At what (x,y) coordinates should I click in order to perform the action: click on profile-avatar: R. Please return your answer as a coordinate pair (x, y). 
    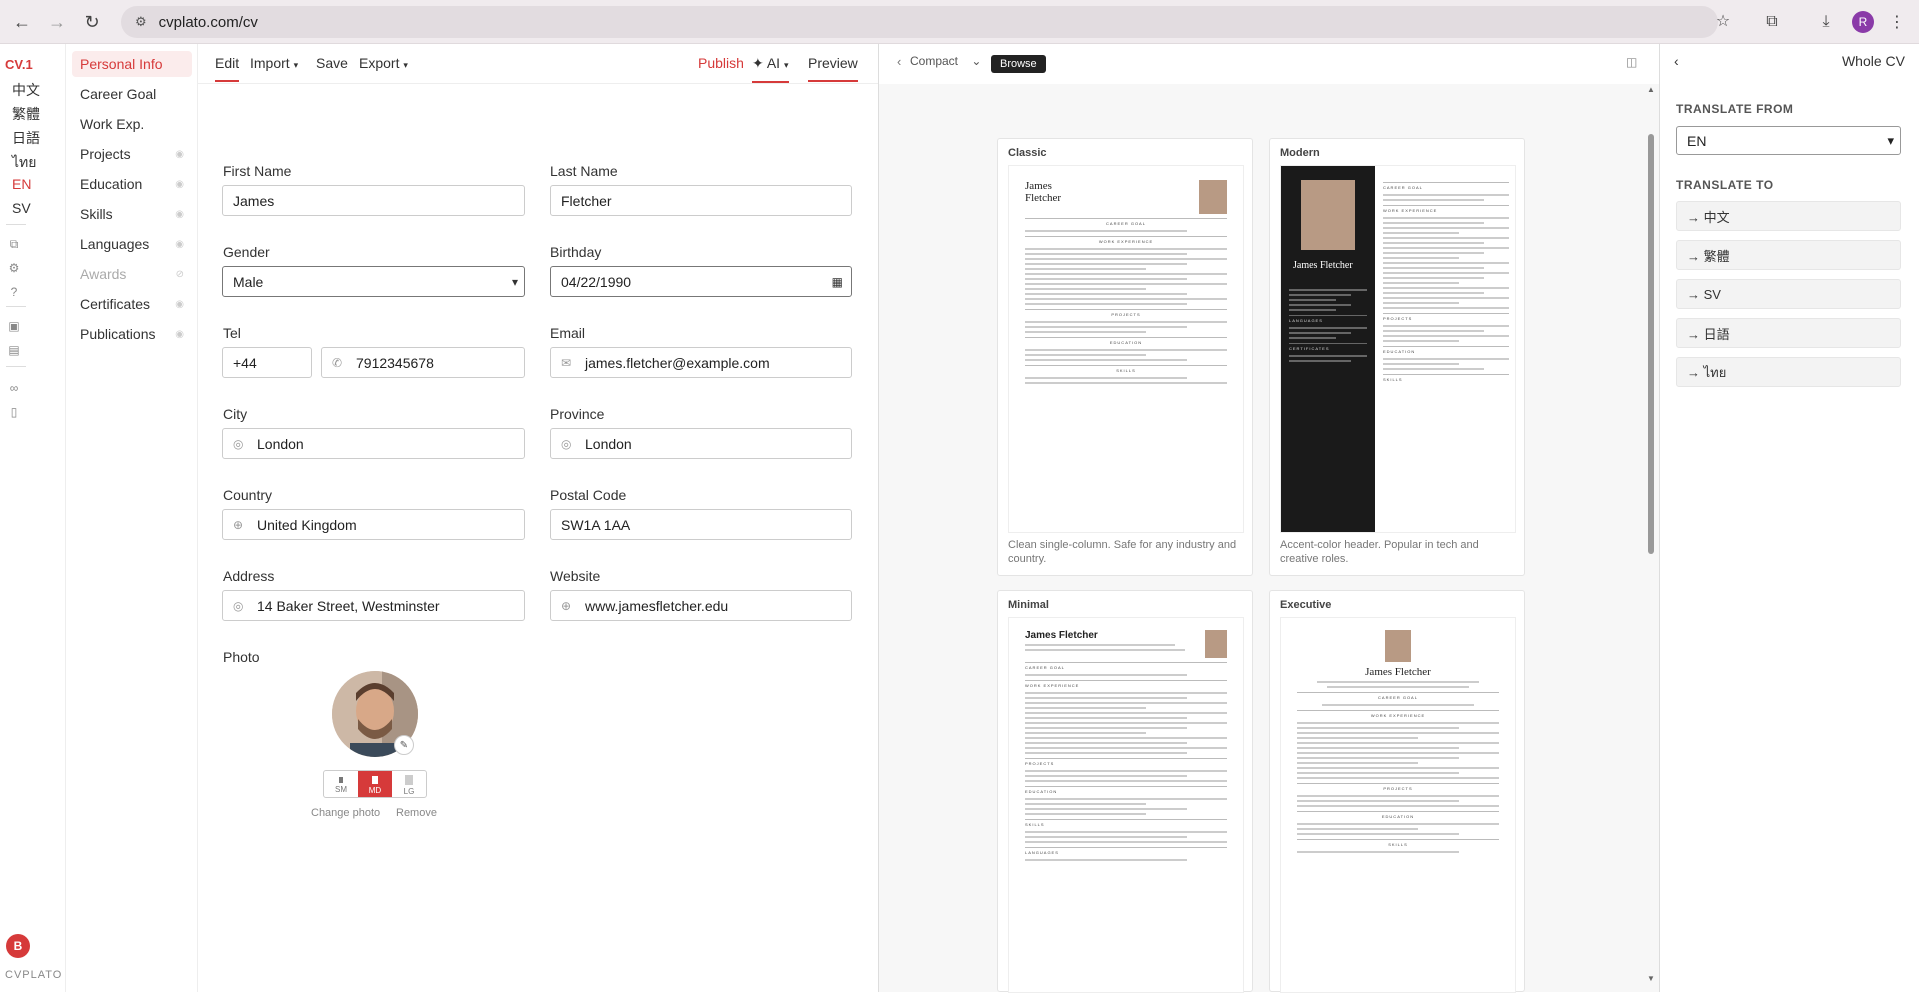
    Looking at the image, I should click on (1863, 22).